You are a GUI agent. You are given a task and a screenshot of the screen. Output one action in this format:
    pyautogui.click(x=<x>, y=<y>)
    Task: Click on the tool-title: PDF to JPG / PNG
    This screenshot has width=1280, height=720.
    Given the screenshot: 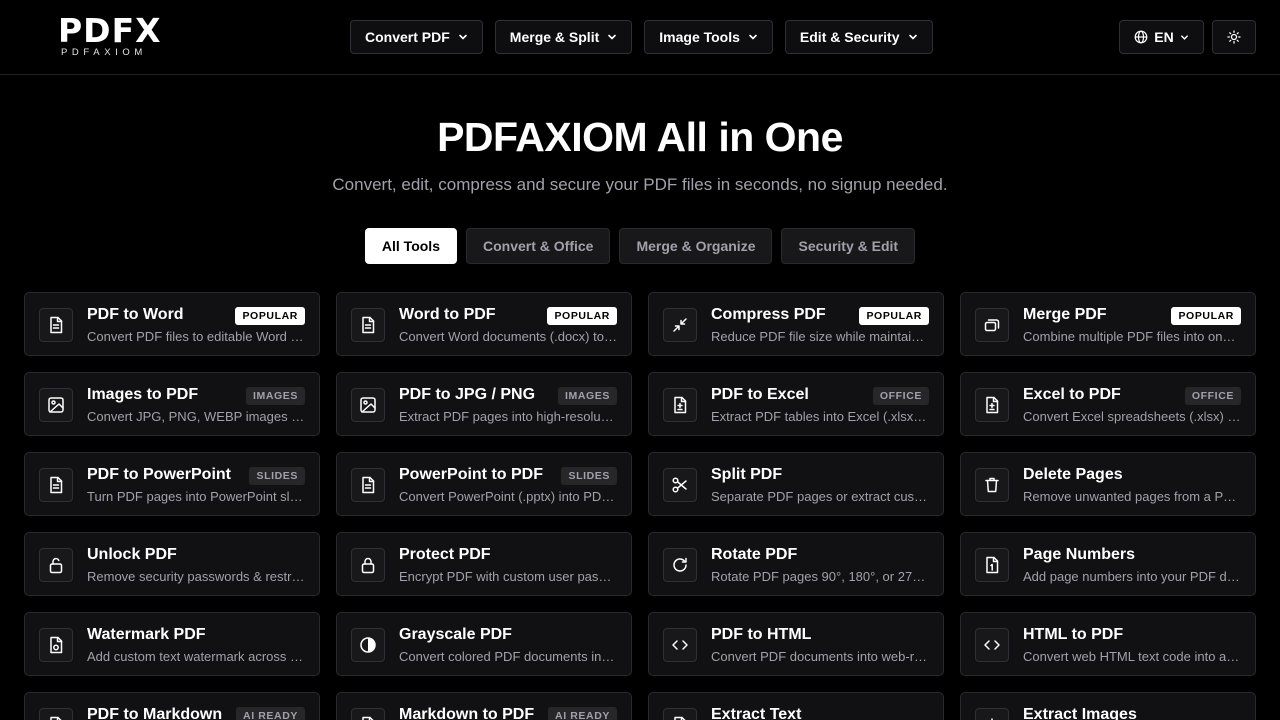 What is the action you would take?
    pyautogui.click(x=467, y=394)
    